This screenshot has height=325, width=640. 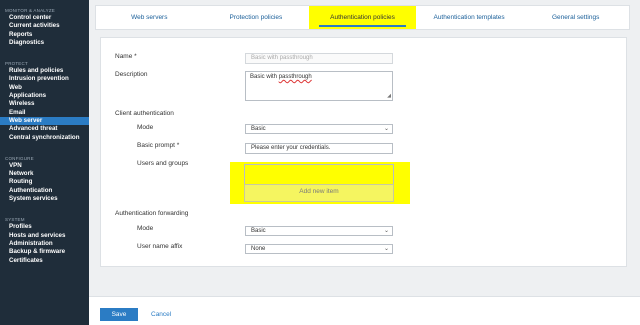 What do you see at coordinates (258, 129) in the screenshot?
I see `mode-value: Basic` at bounding box center [258, 129].